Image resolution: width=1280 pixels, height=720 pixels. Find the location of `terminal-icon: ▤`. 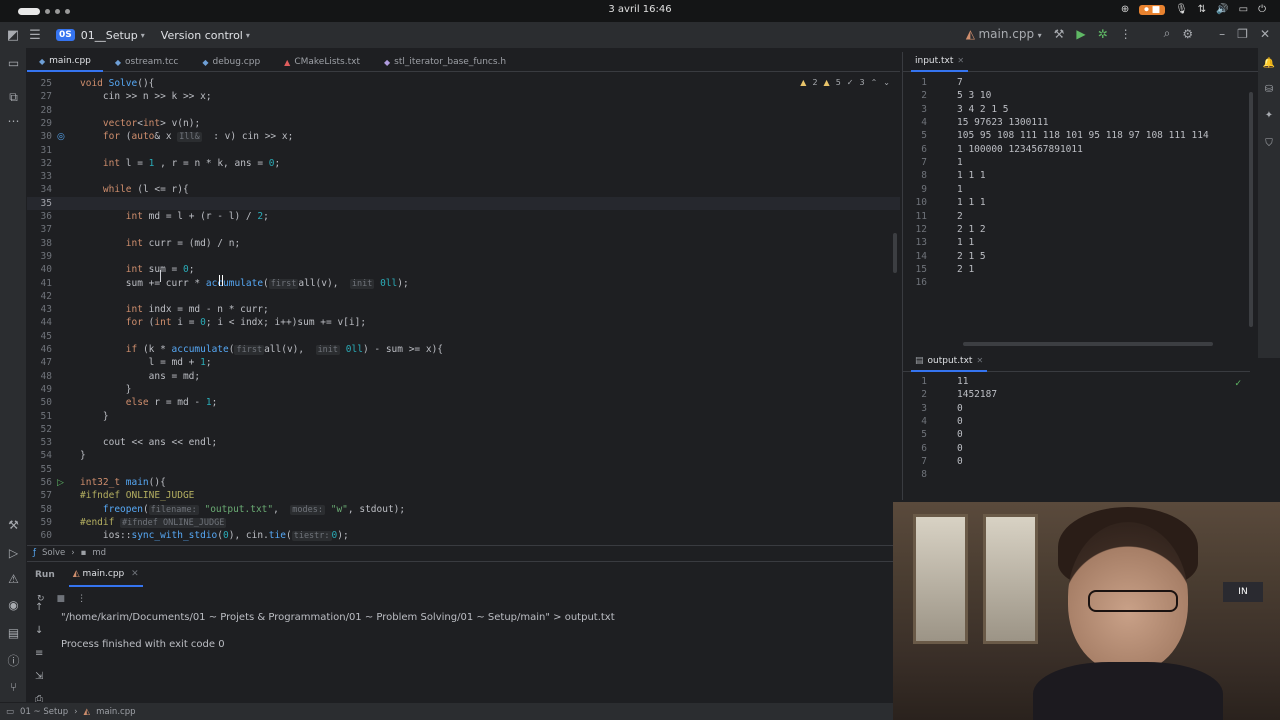

terminal-icon: ▤ is located at coordinates (13, 633).